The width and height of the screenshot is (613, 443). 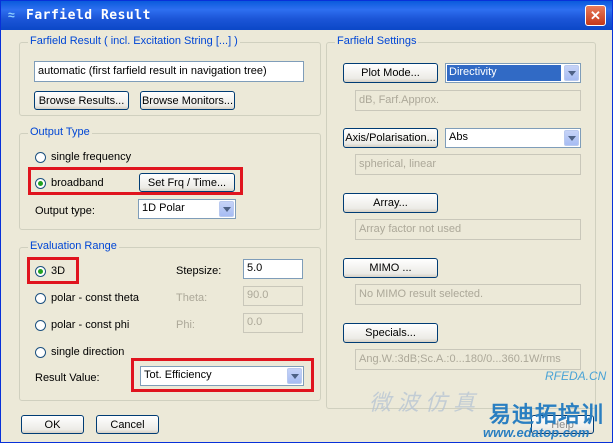 What do you see at coordinates (40, 352) in the screenshot?
I see `single-direction-radio` at bounding box center [40, 352].